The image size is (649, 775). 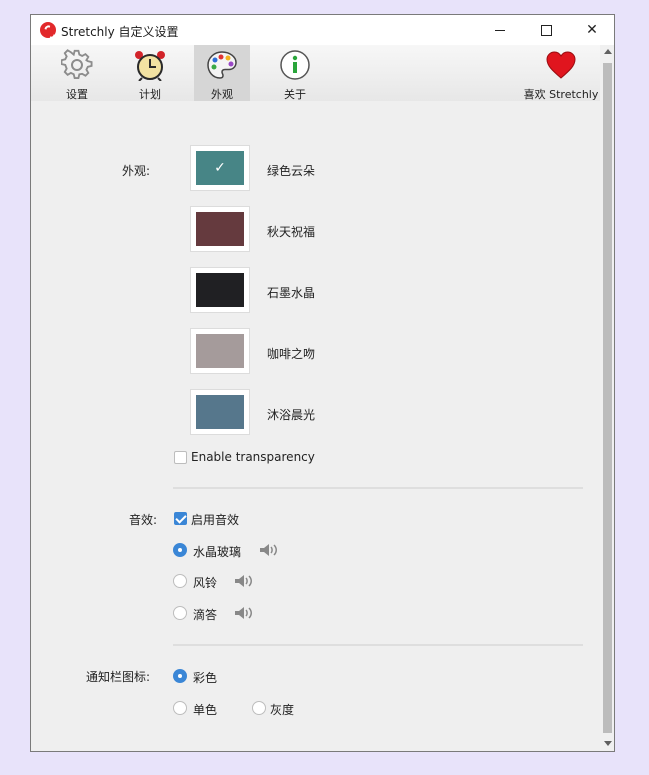 What do you see at coordinates (608, 51) in the screenshot?
I see `scroll-up-arrow-icon` at bounding box center [608, 51].